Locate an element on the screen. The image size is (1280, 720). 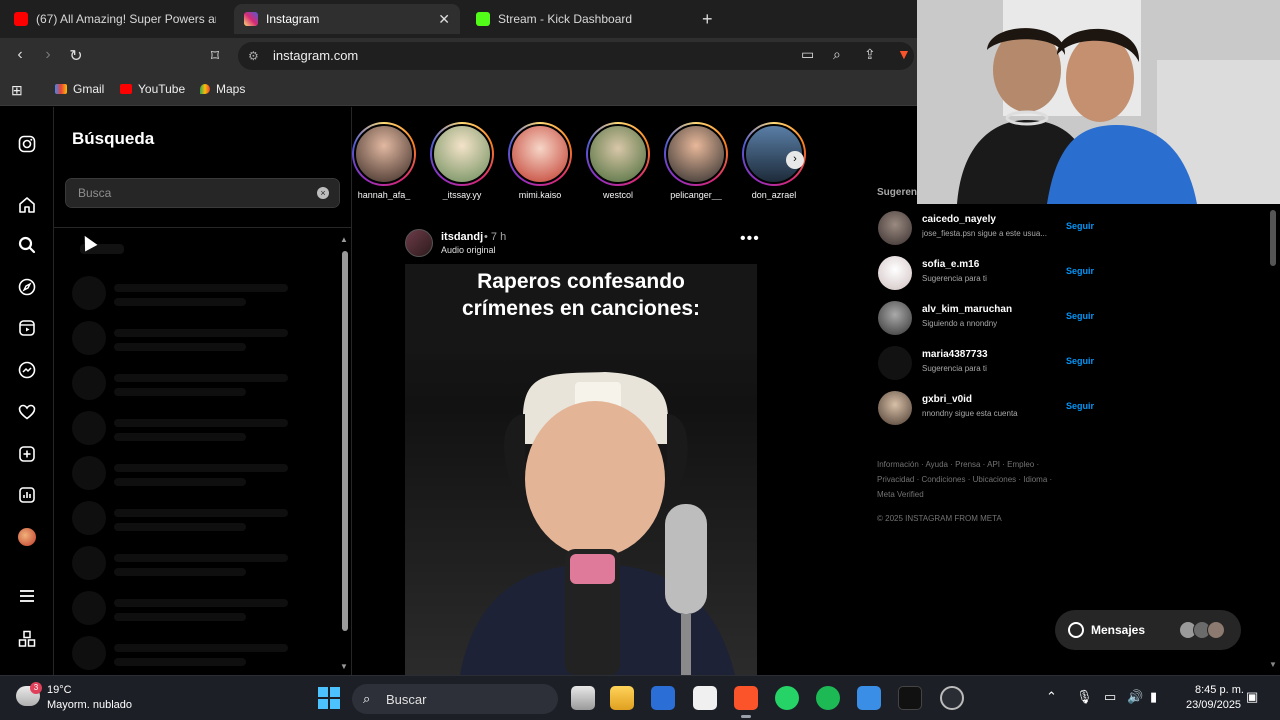
search-input is located at coordinates (202, 193).